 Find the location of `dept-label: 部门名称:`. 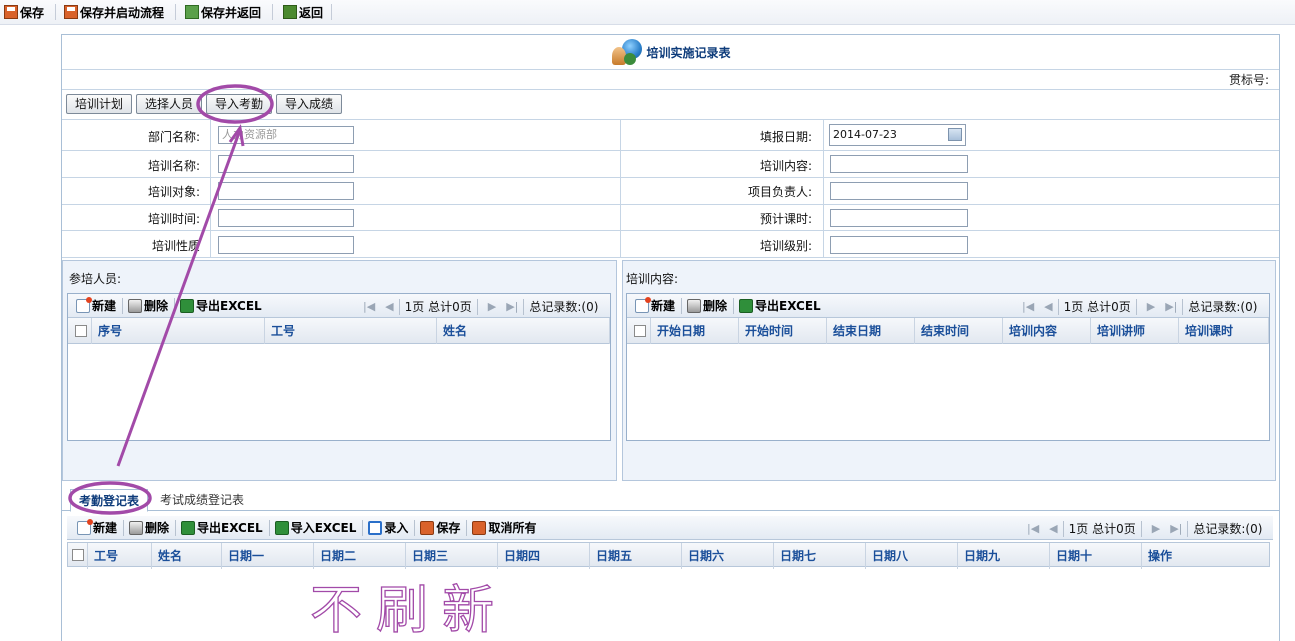

dept-label: 部门名称: is located at coordinates (173, 137).